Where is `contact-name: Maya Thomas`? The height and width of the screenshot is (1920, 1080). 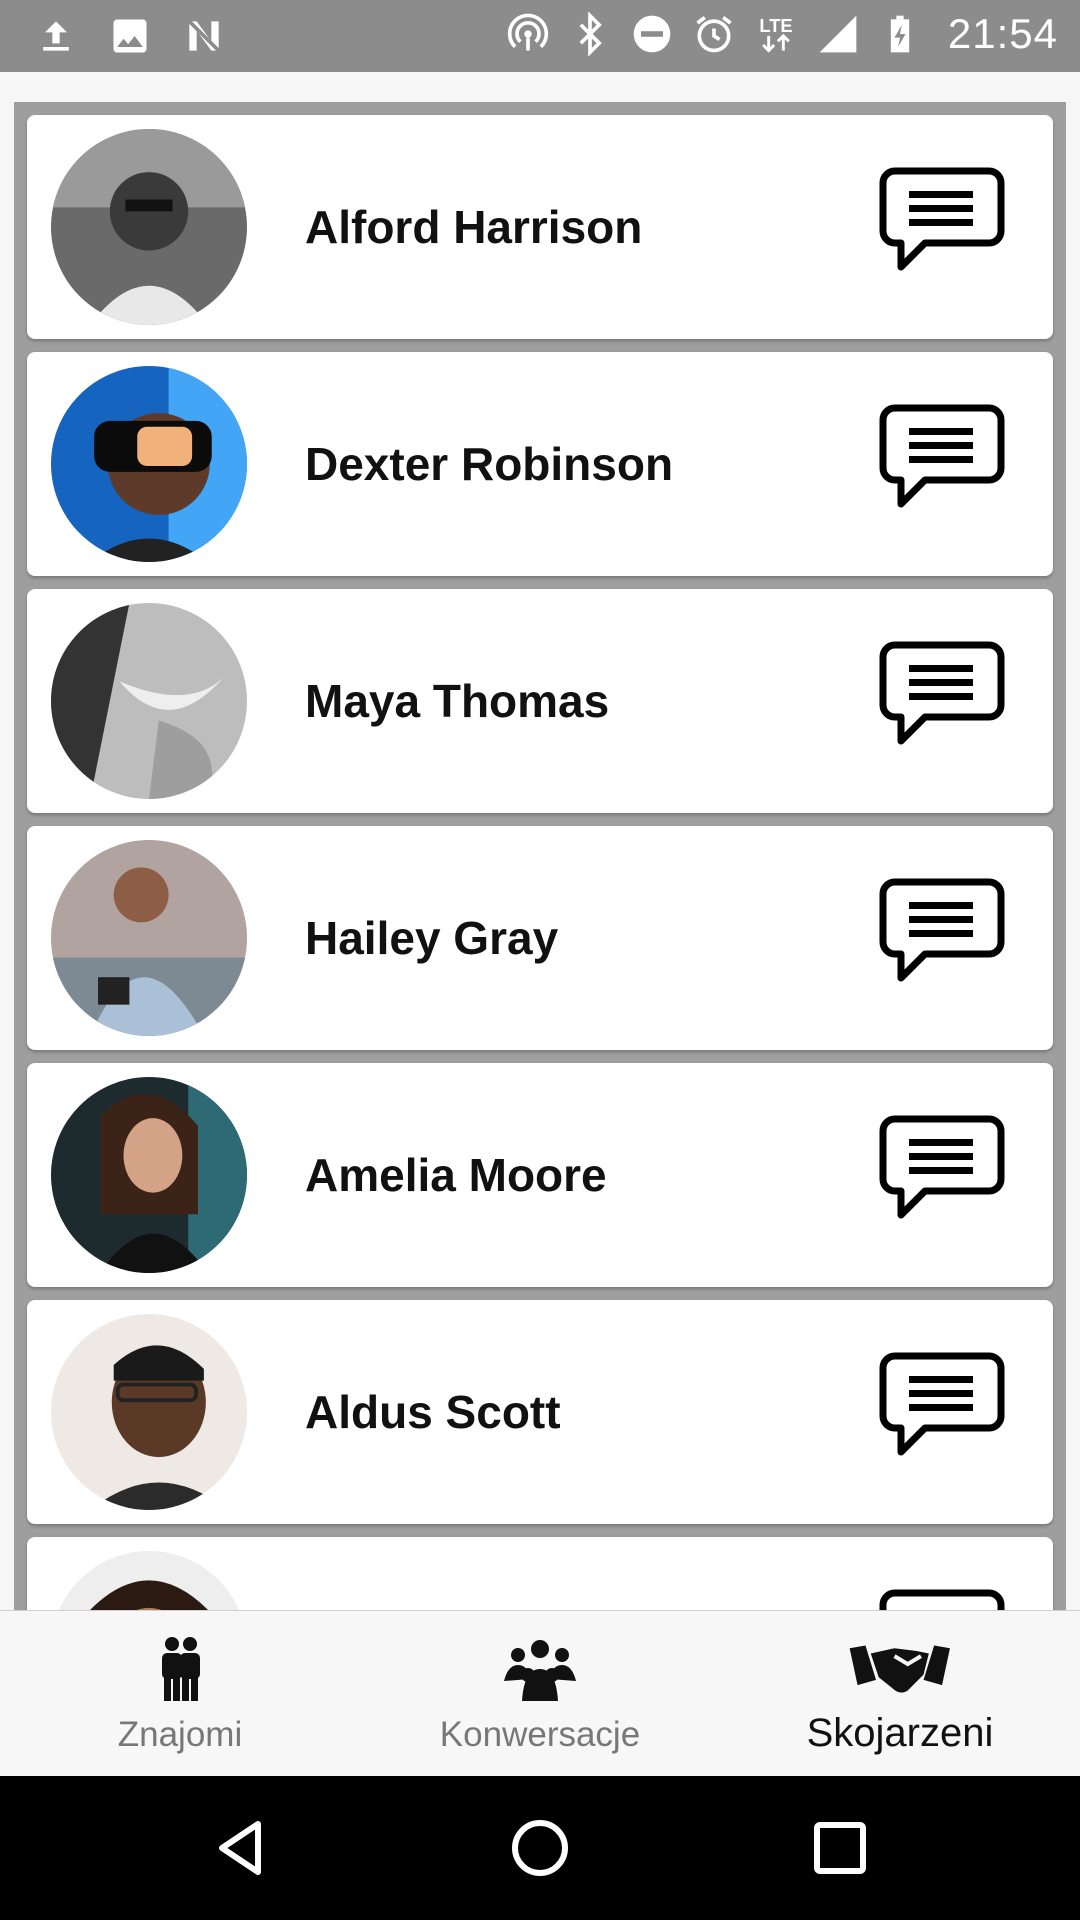
contact-name: Maya Thomas is located at coordinates (457, 701).